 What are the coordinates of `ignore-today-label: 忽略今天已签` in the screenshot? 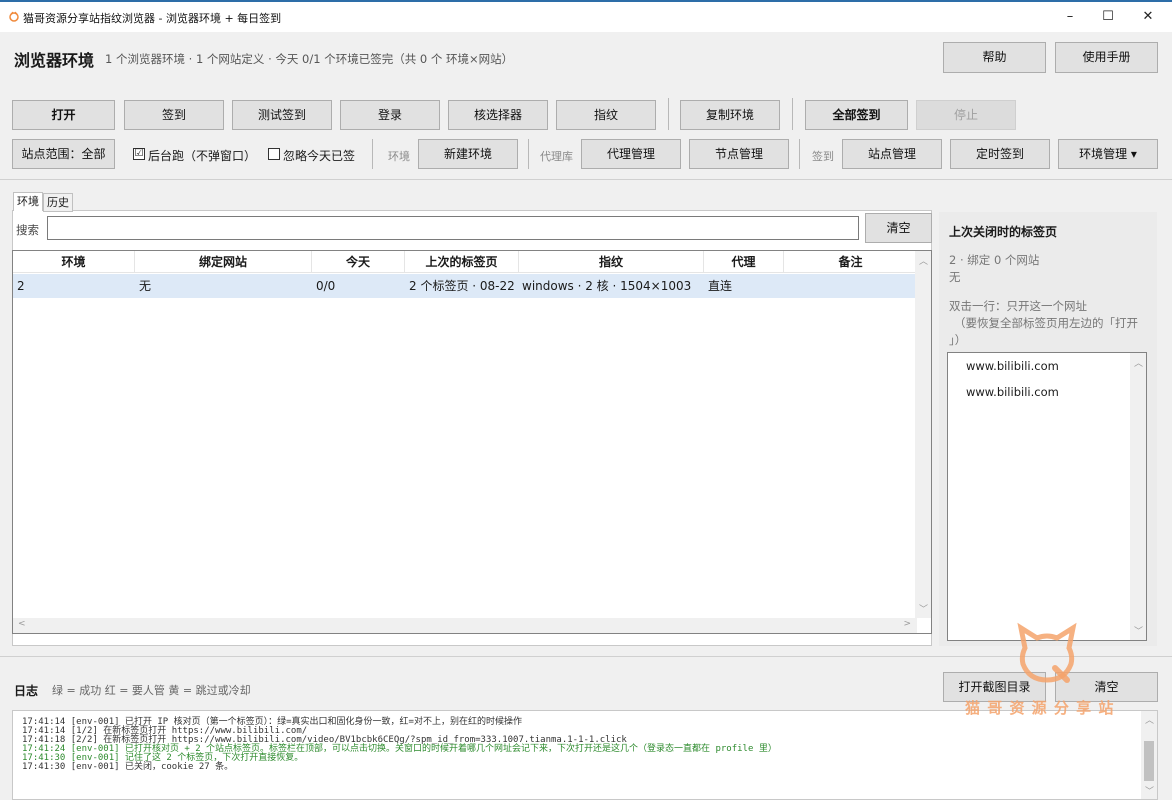 It's located at (319, 156).